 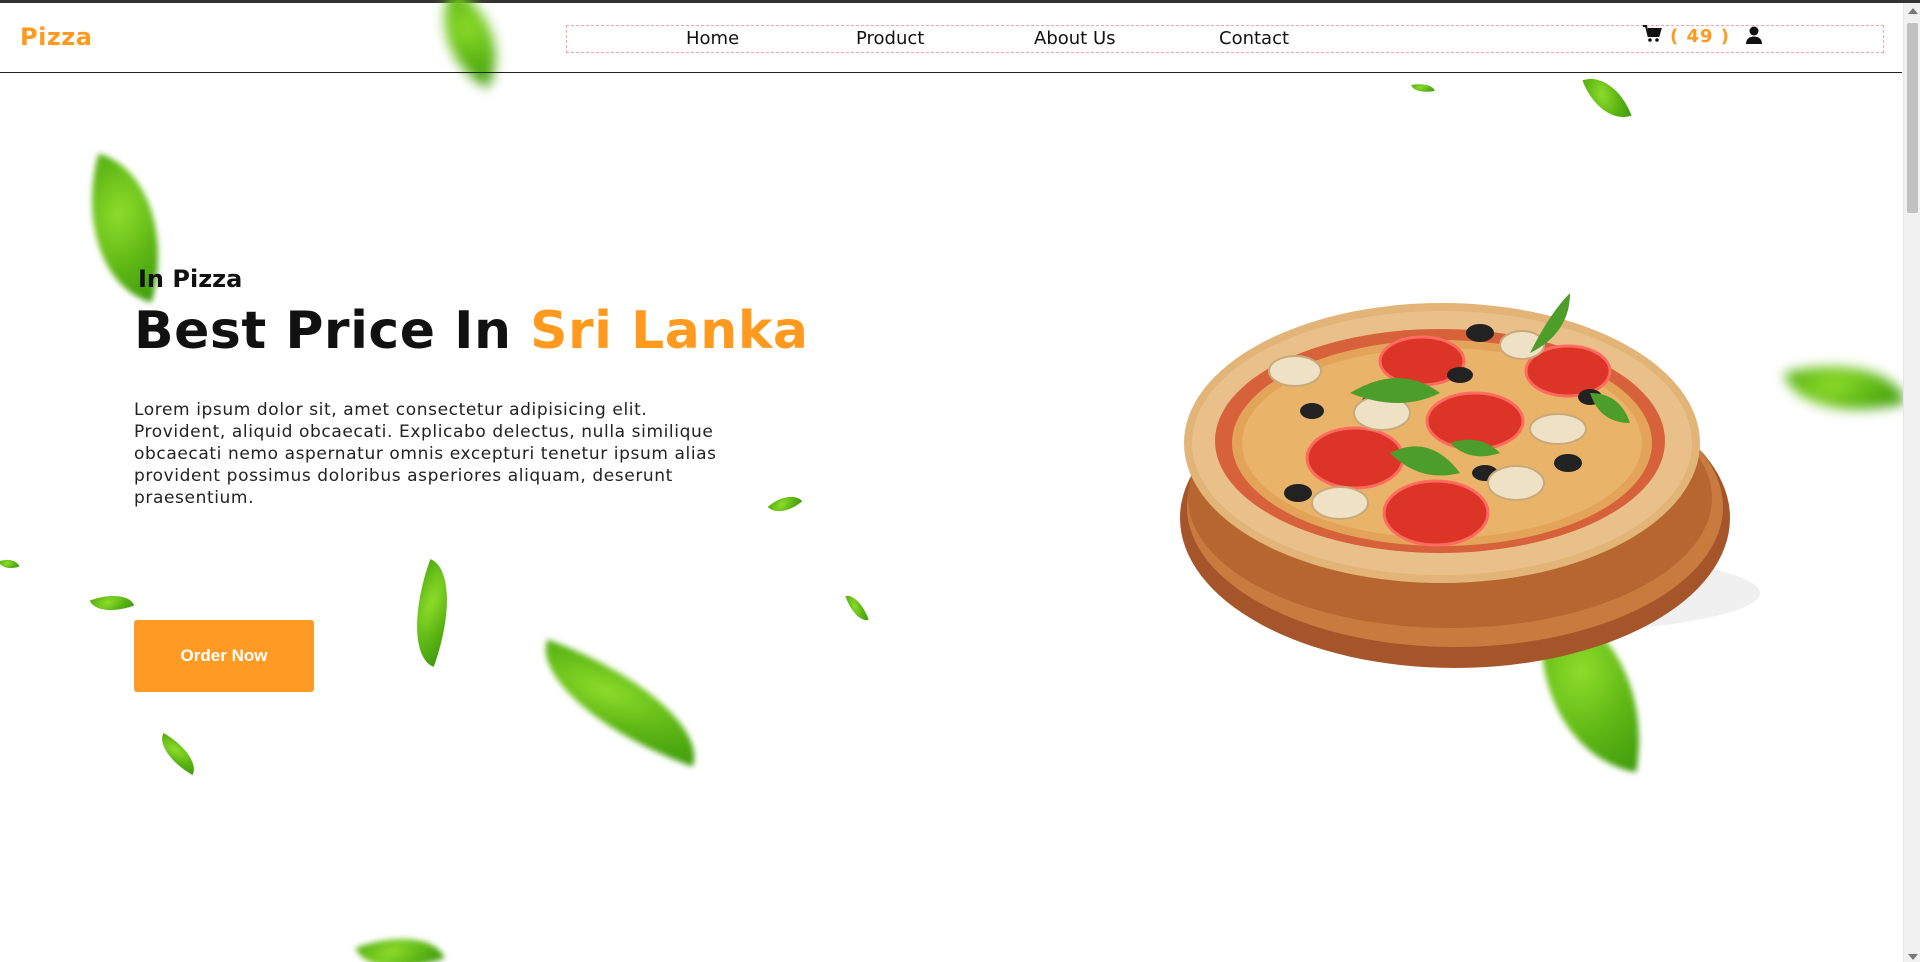 What do you see at coordinates (190, 279) in the screenshot?
I see `hero-eyebrow: In Pizza` at bounding box center [190, 279].